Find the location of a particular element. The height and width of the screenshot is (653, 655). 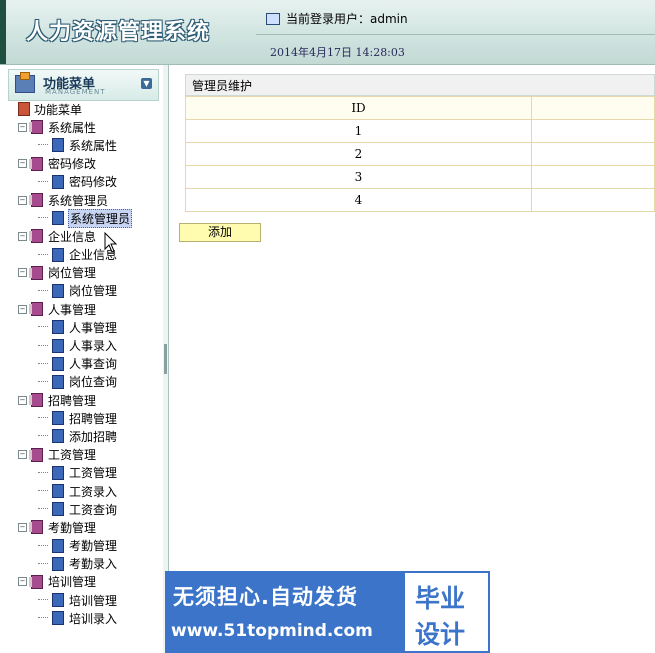

tree-item-label: 系统管理员 is located at coordinates (100, 218).